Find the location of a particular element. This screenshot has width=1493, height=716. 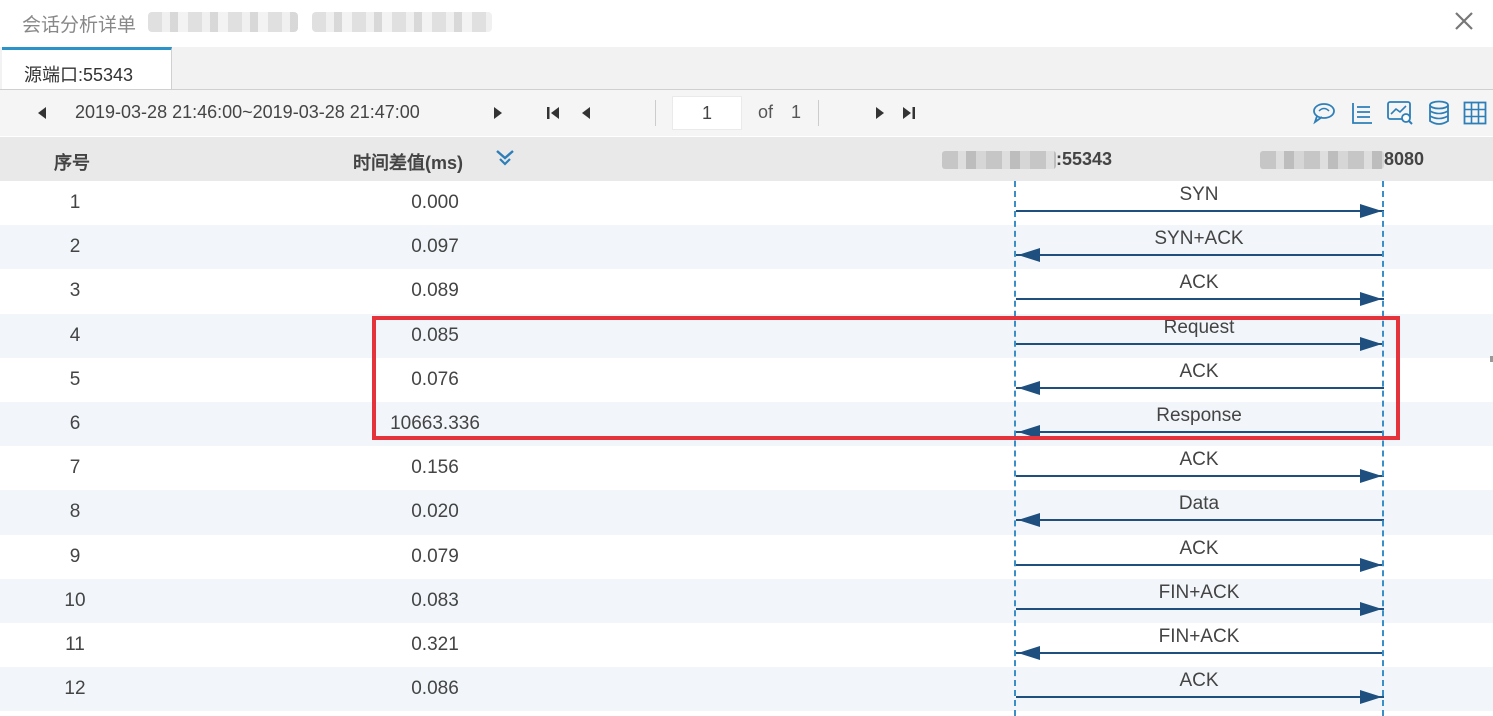

table-row: 1 0.000 SYN is located at coordinates (746, 203).